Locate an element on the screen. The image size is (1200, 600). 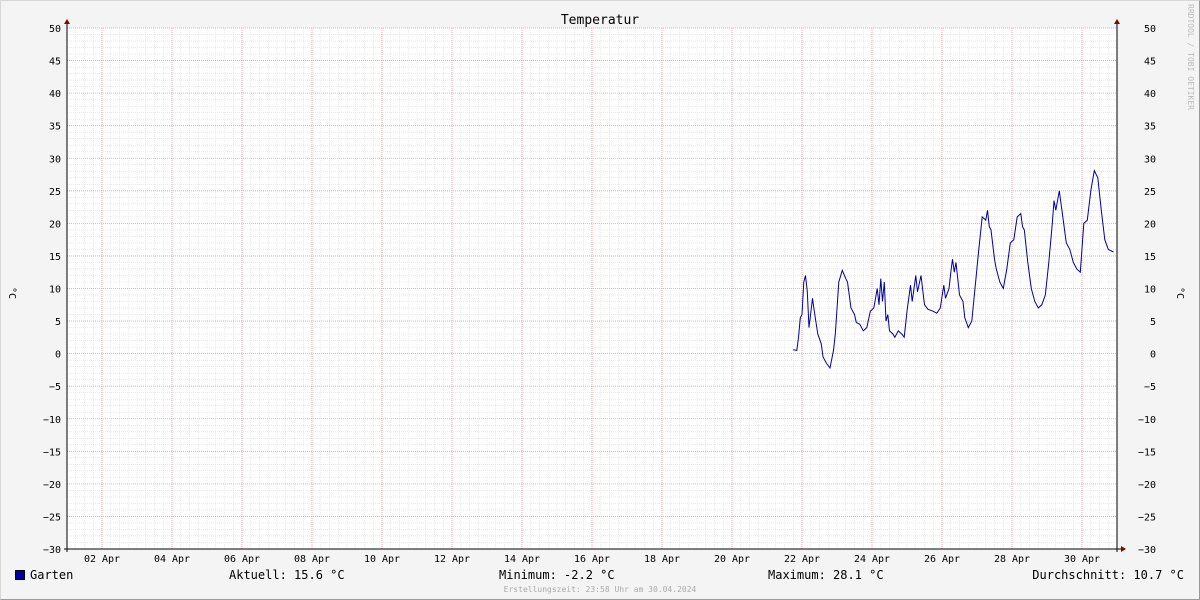
legend-minimum: Minimum: -2.2 °C is located at coordinates (557, 575).